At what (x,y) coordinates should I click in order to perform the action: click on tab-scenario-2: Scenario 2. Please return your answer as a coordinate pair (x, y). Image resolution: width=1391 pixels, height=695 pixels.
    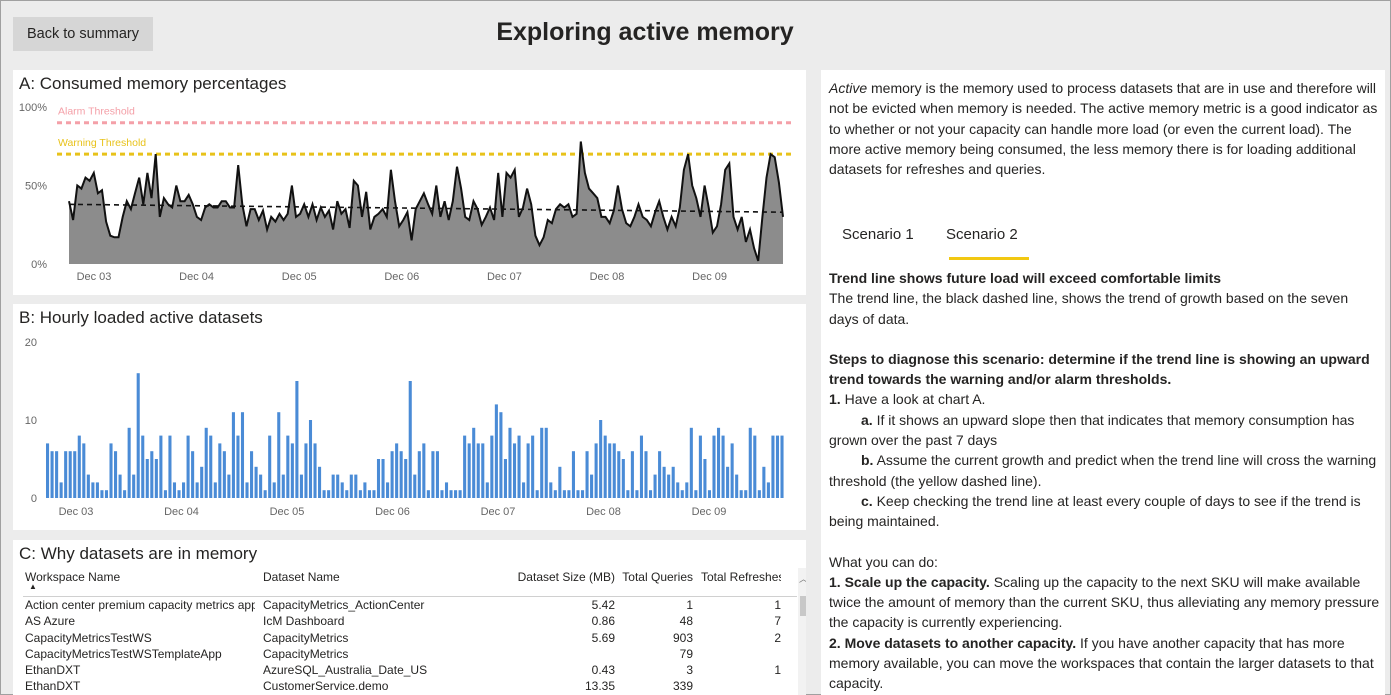
    Looking at the image, I should click on (982, 235).